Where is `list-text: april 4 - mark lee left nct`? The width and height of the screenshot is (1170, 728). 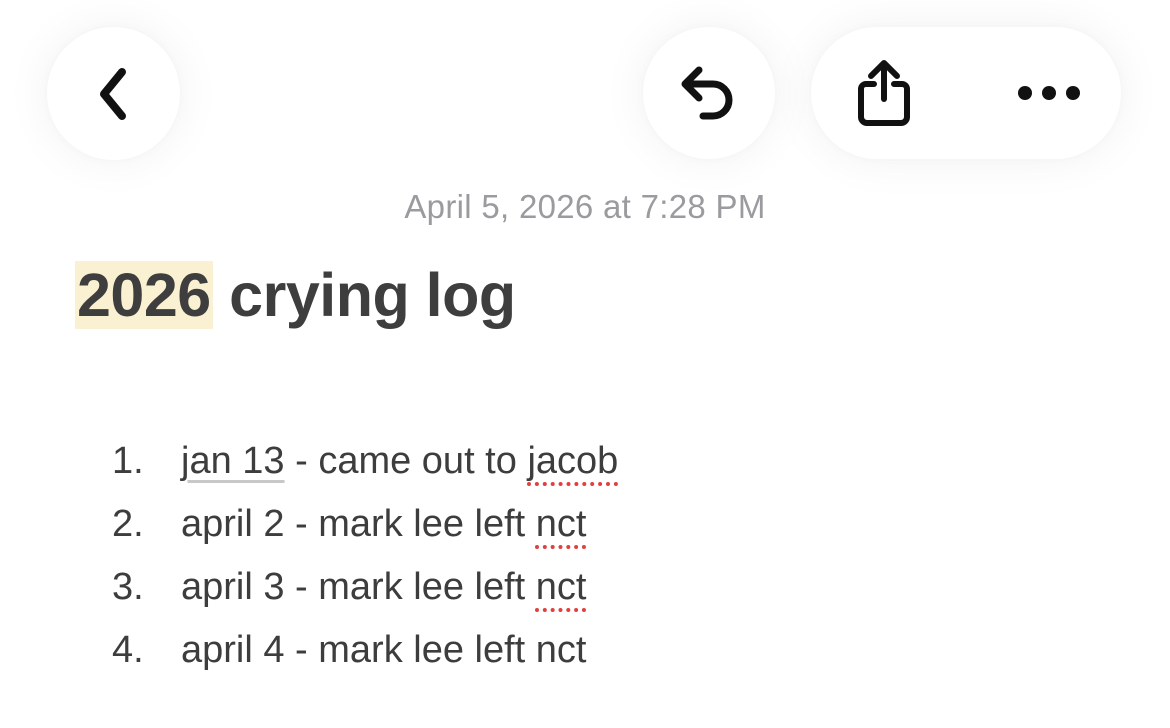 list-text: april 4 - mark lee left nct is located at coordinates (384, 650).